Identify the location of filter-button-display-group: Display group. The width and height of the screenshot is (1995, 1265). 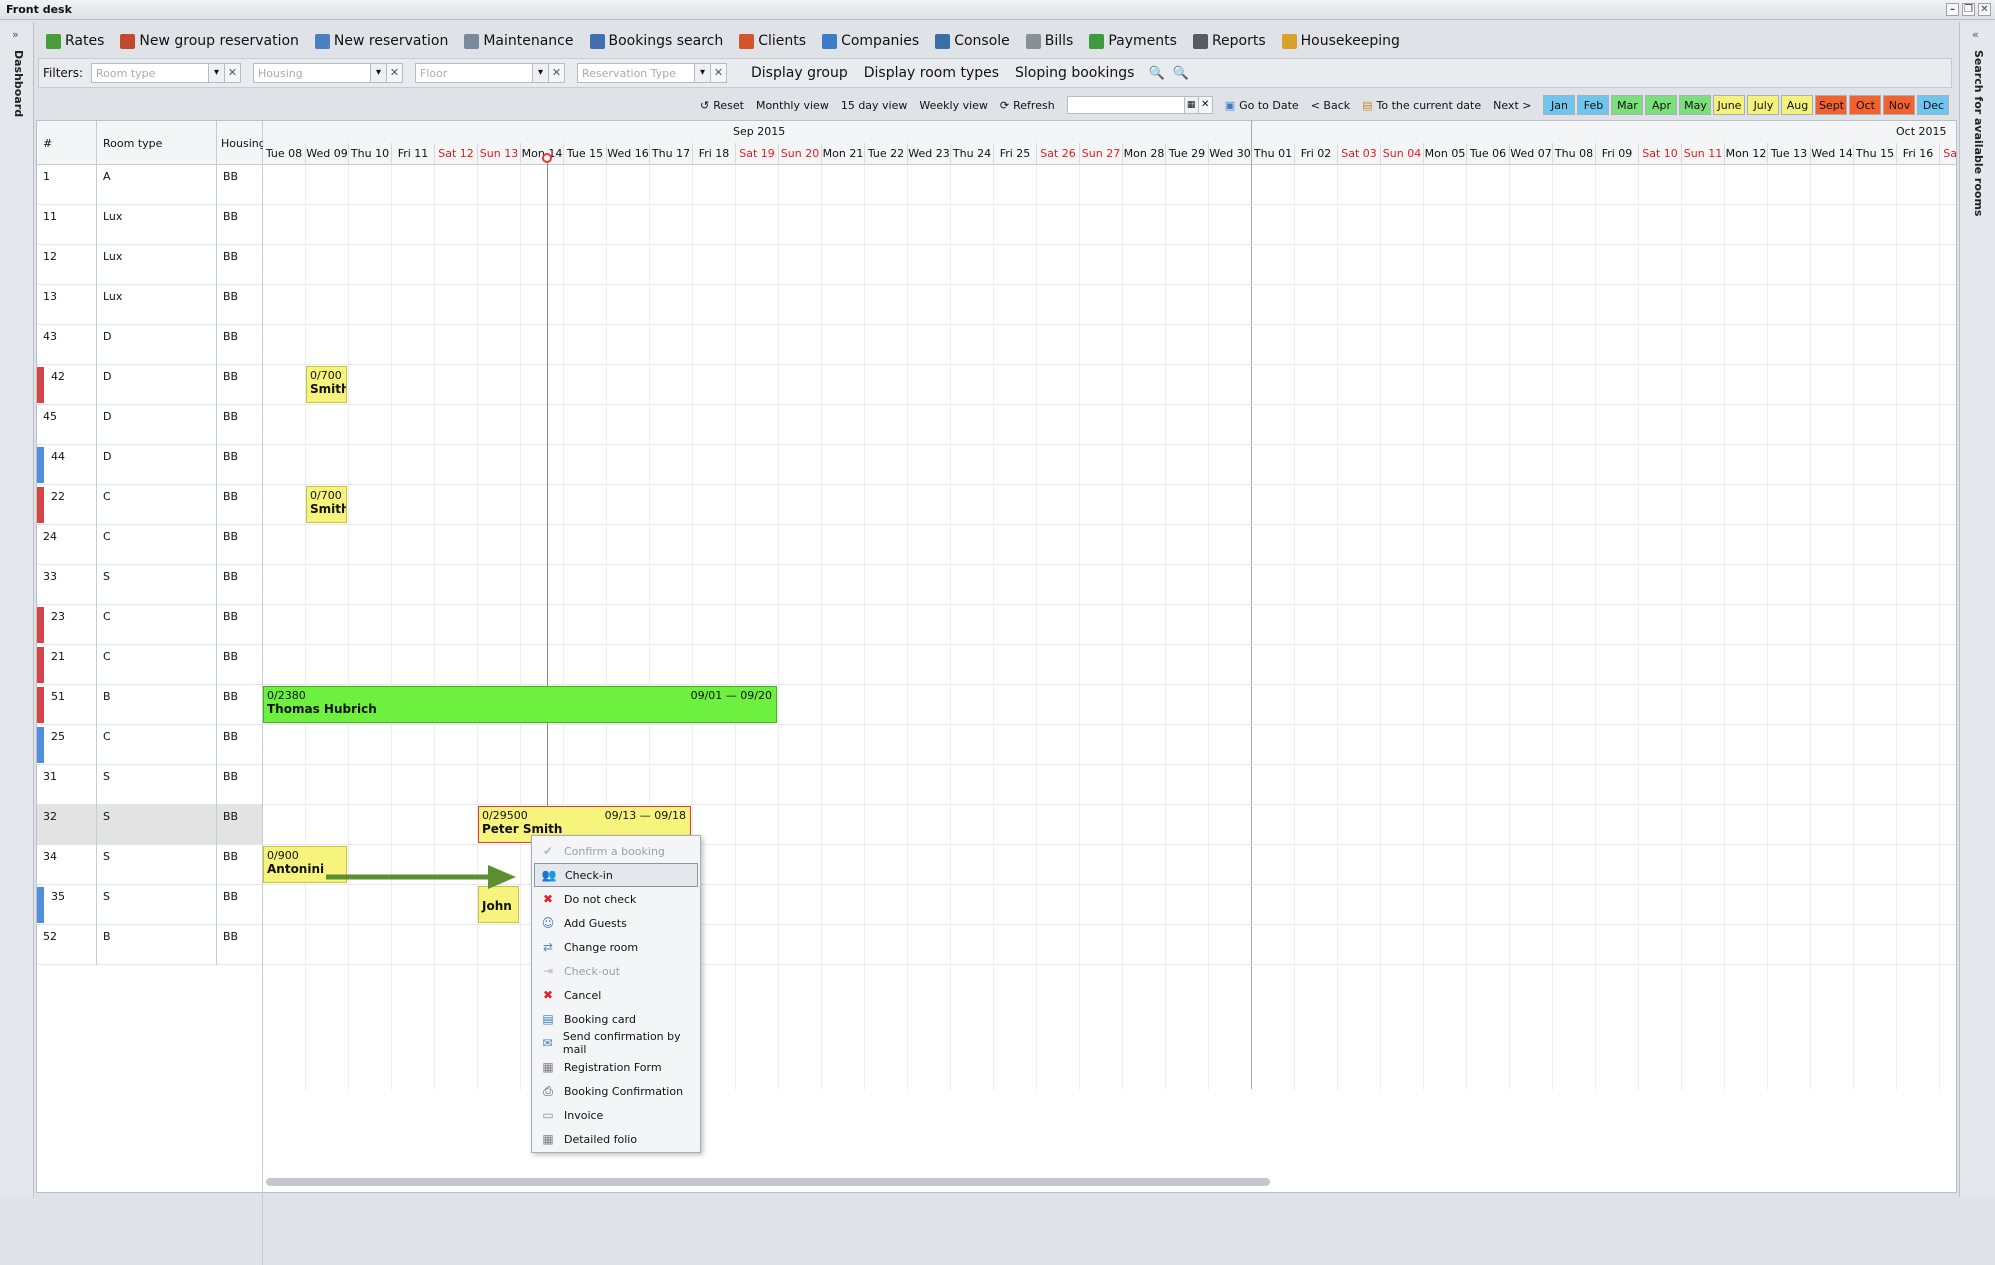
(799, 73).